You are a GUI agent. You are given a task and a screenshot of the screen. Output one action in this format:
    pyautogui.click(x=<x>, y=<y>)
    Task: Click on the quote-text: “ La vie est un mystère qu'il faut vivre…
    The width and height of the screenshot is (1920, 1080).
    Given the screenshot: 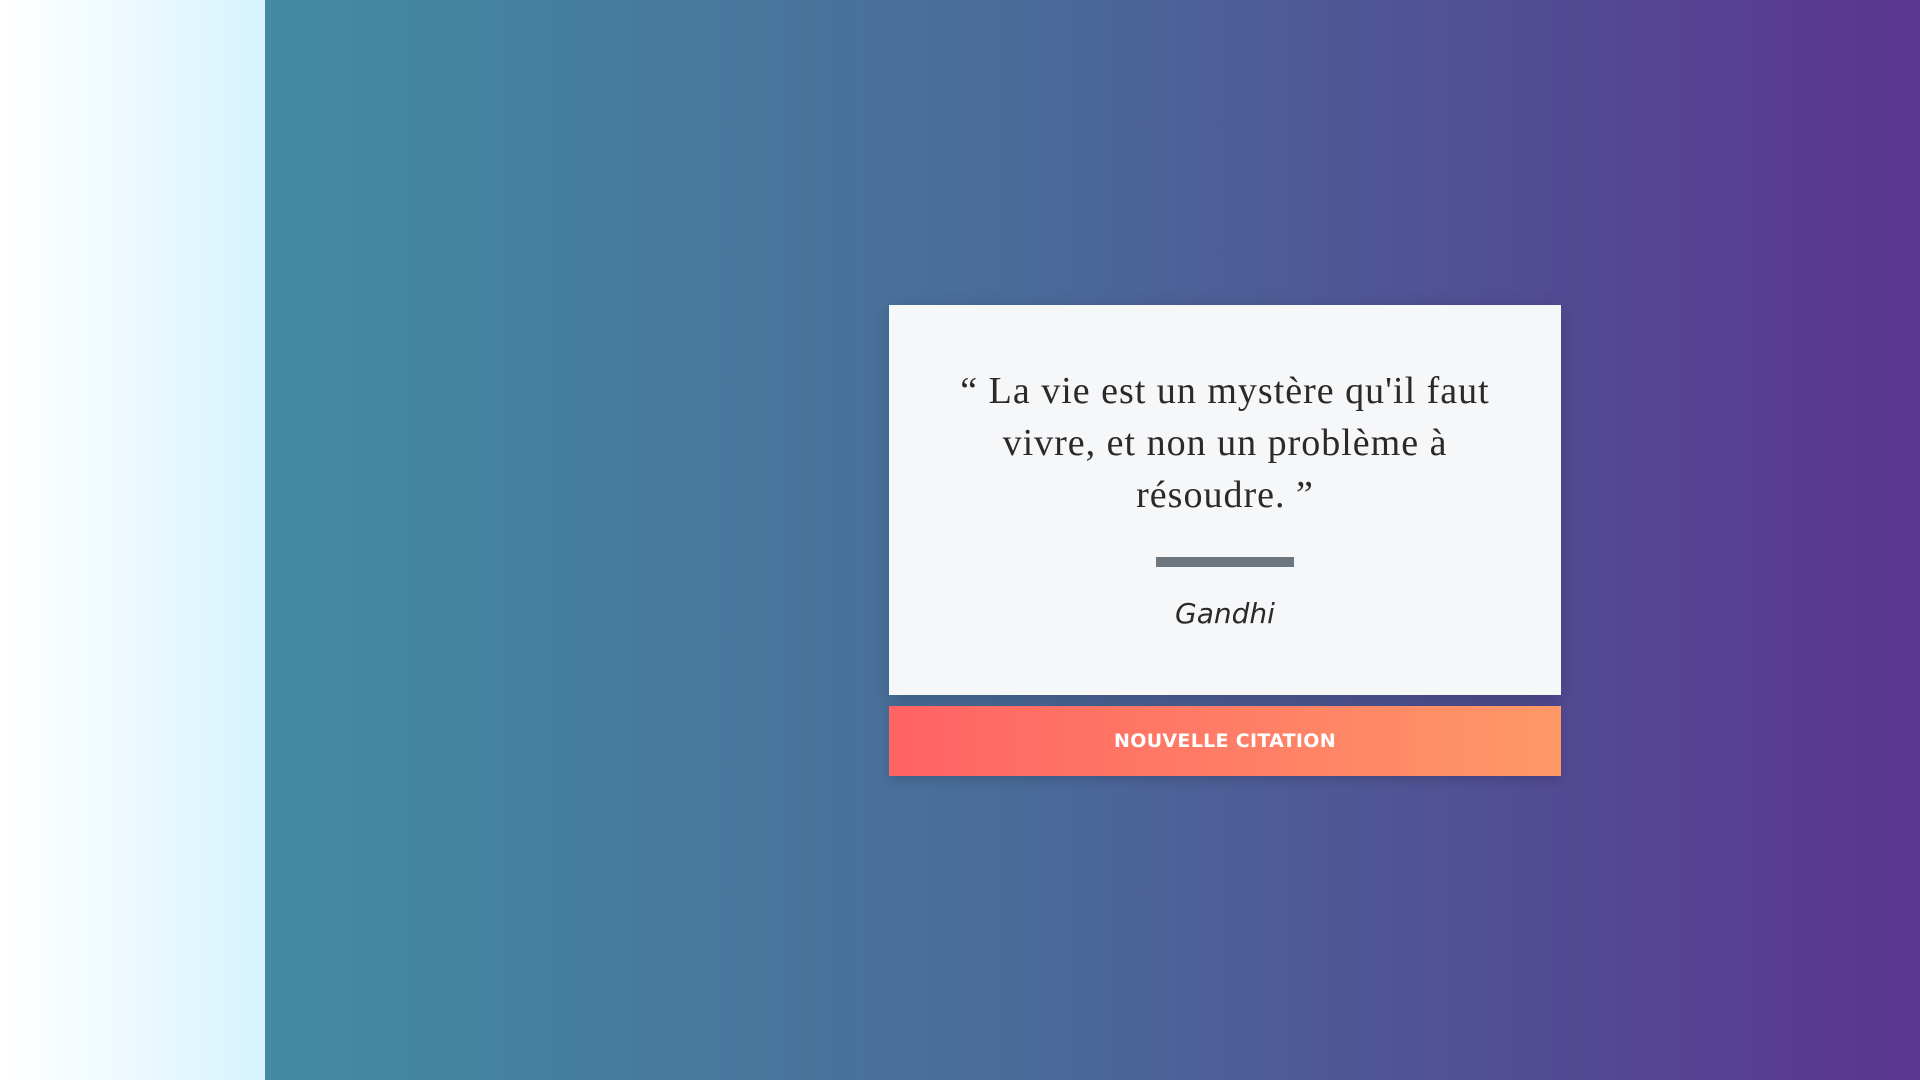 What is the action you would take?
    pyautogui.click(x=1225, y=443)
    